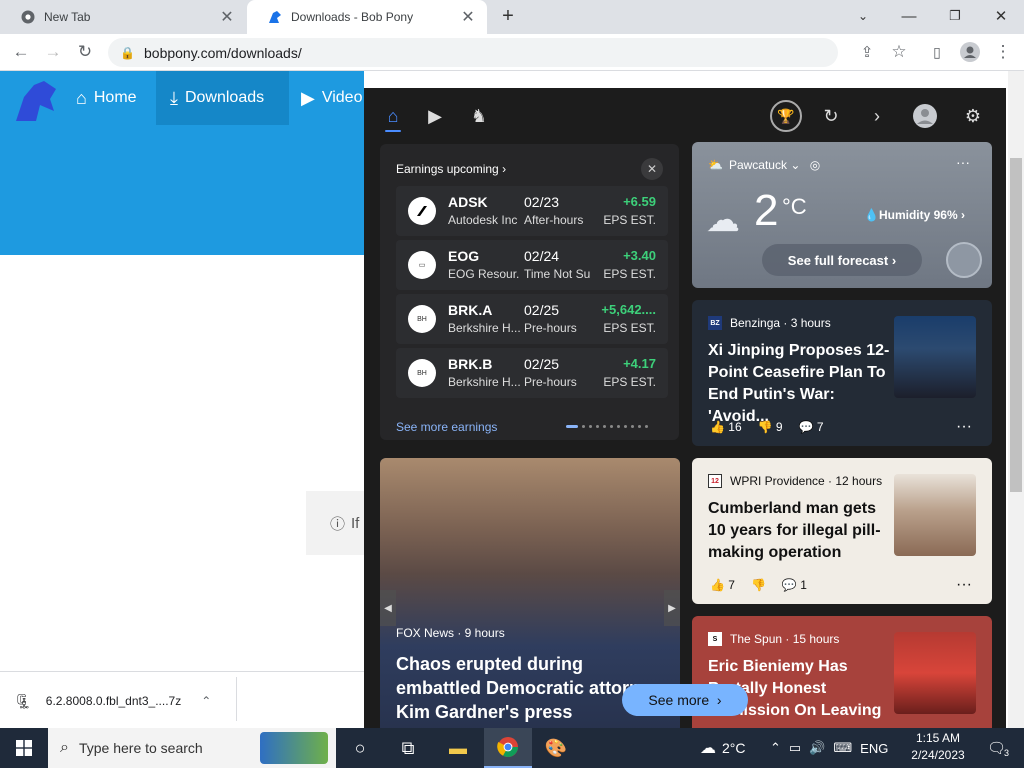 The height and width of the screenshot is (768, 1024). I want to click on like-button: 👍 16, so click(726, 427).